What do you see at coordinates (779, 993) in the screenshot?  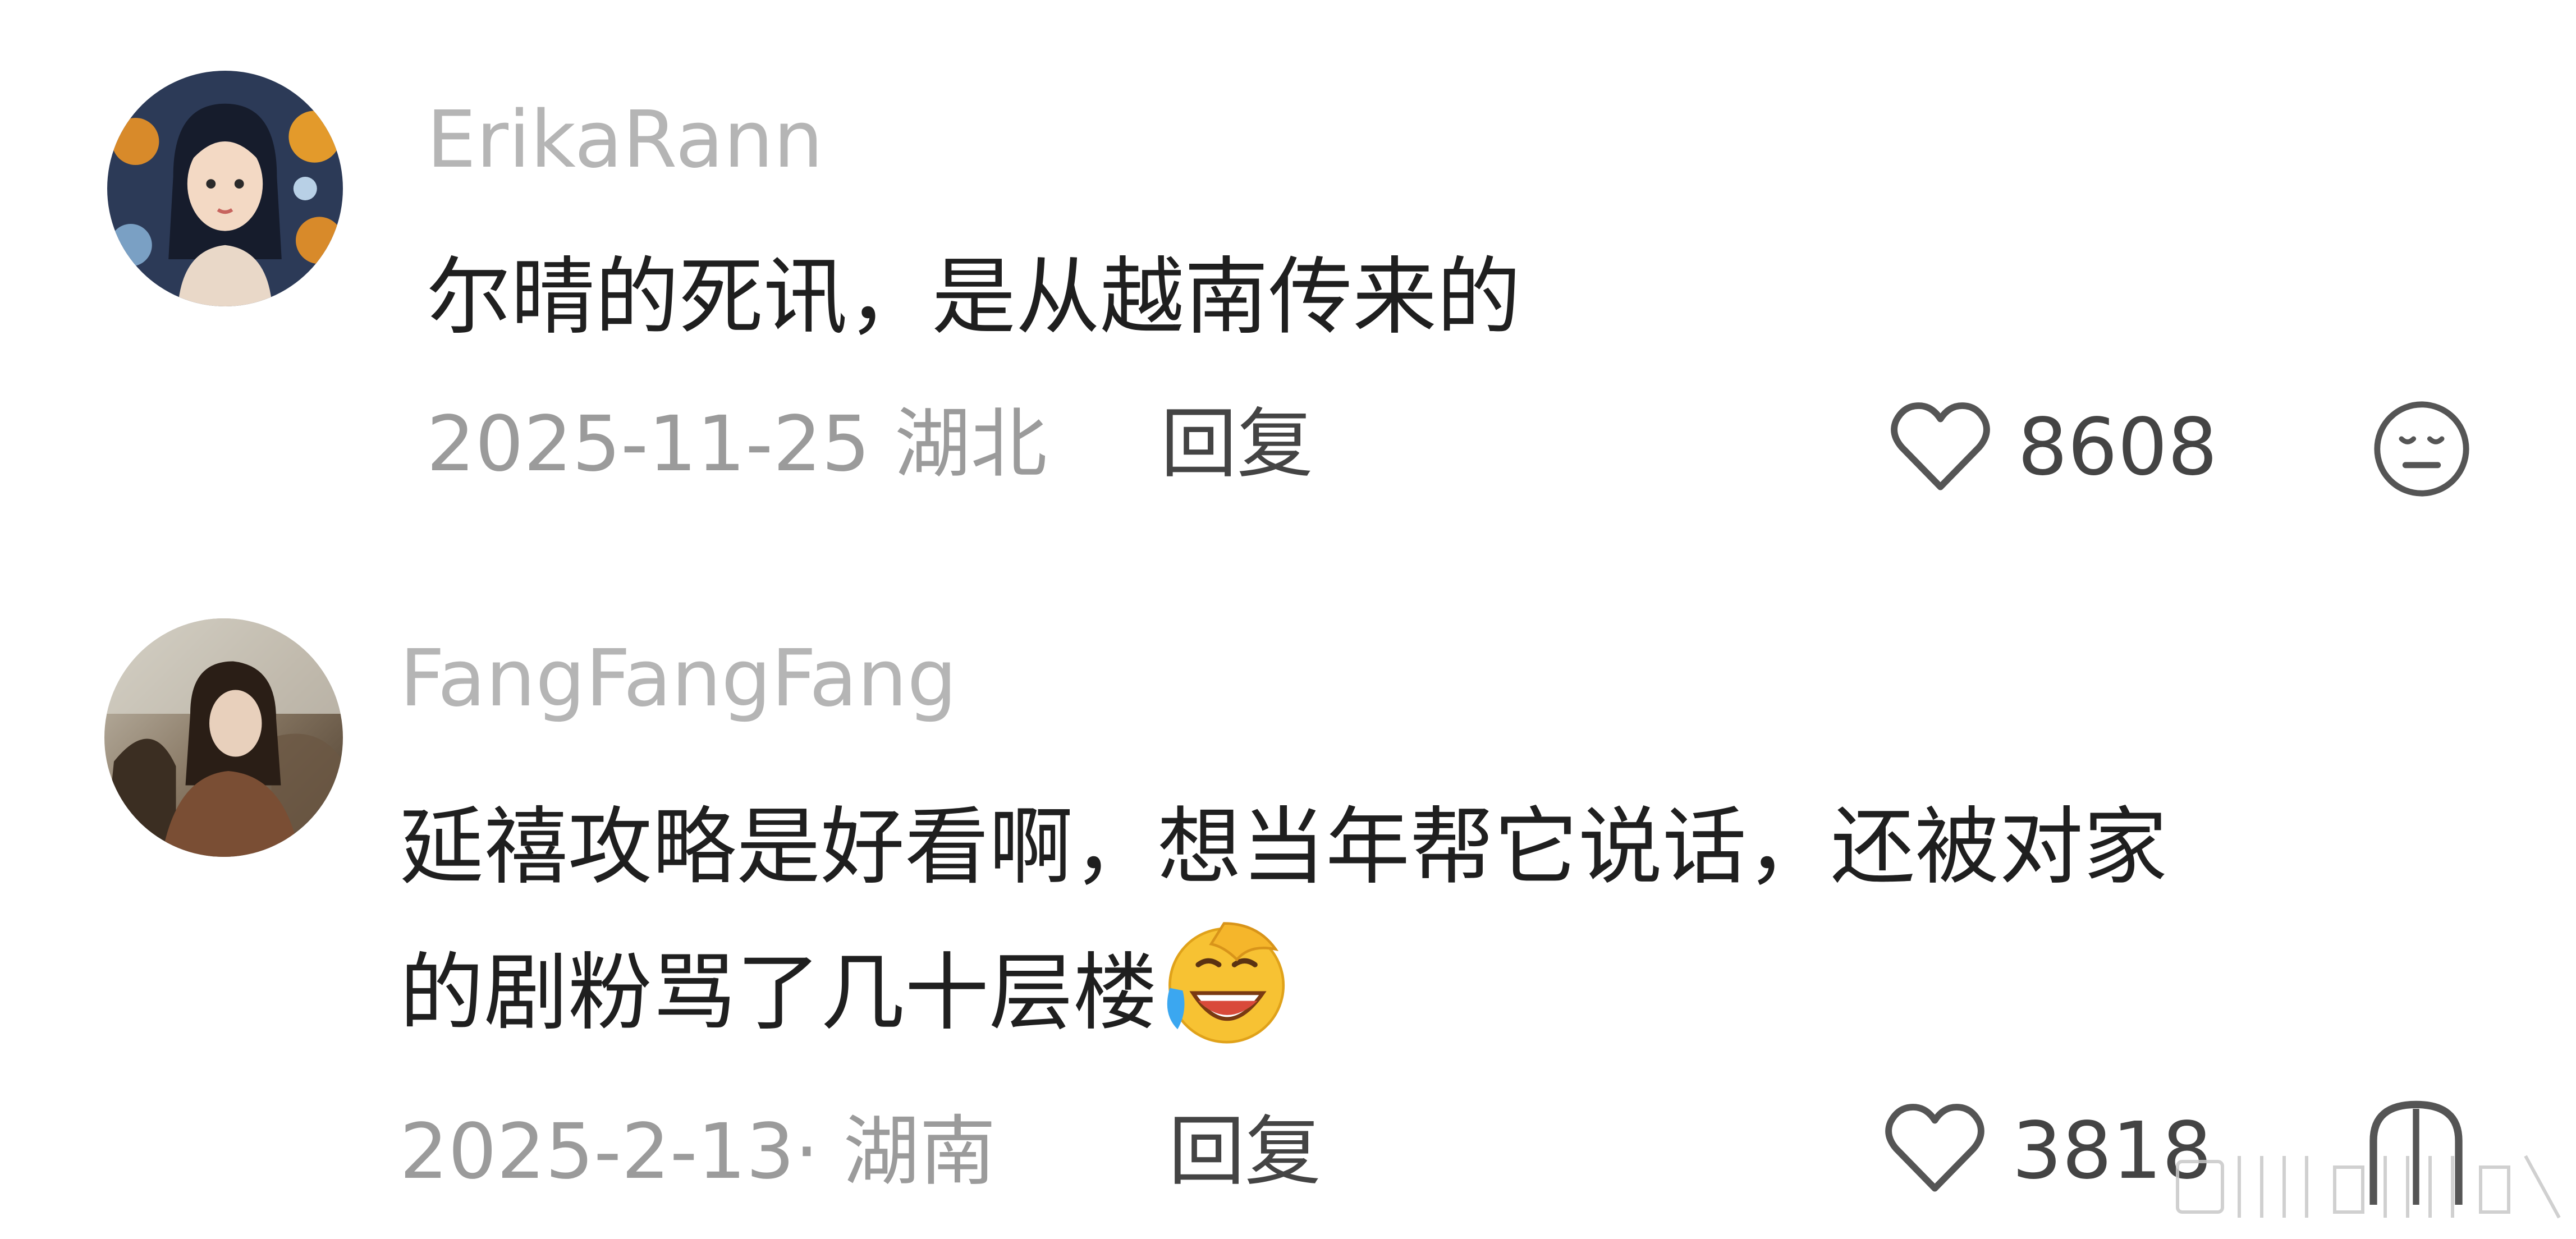 I see `comment-text-line: 的剧粉骂了几十层楼` at bounding box center [779, 993].